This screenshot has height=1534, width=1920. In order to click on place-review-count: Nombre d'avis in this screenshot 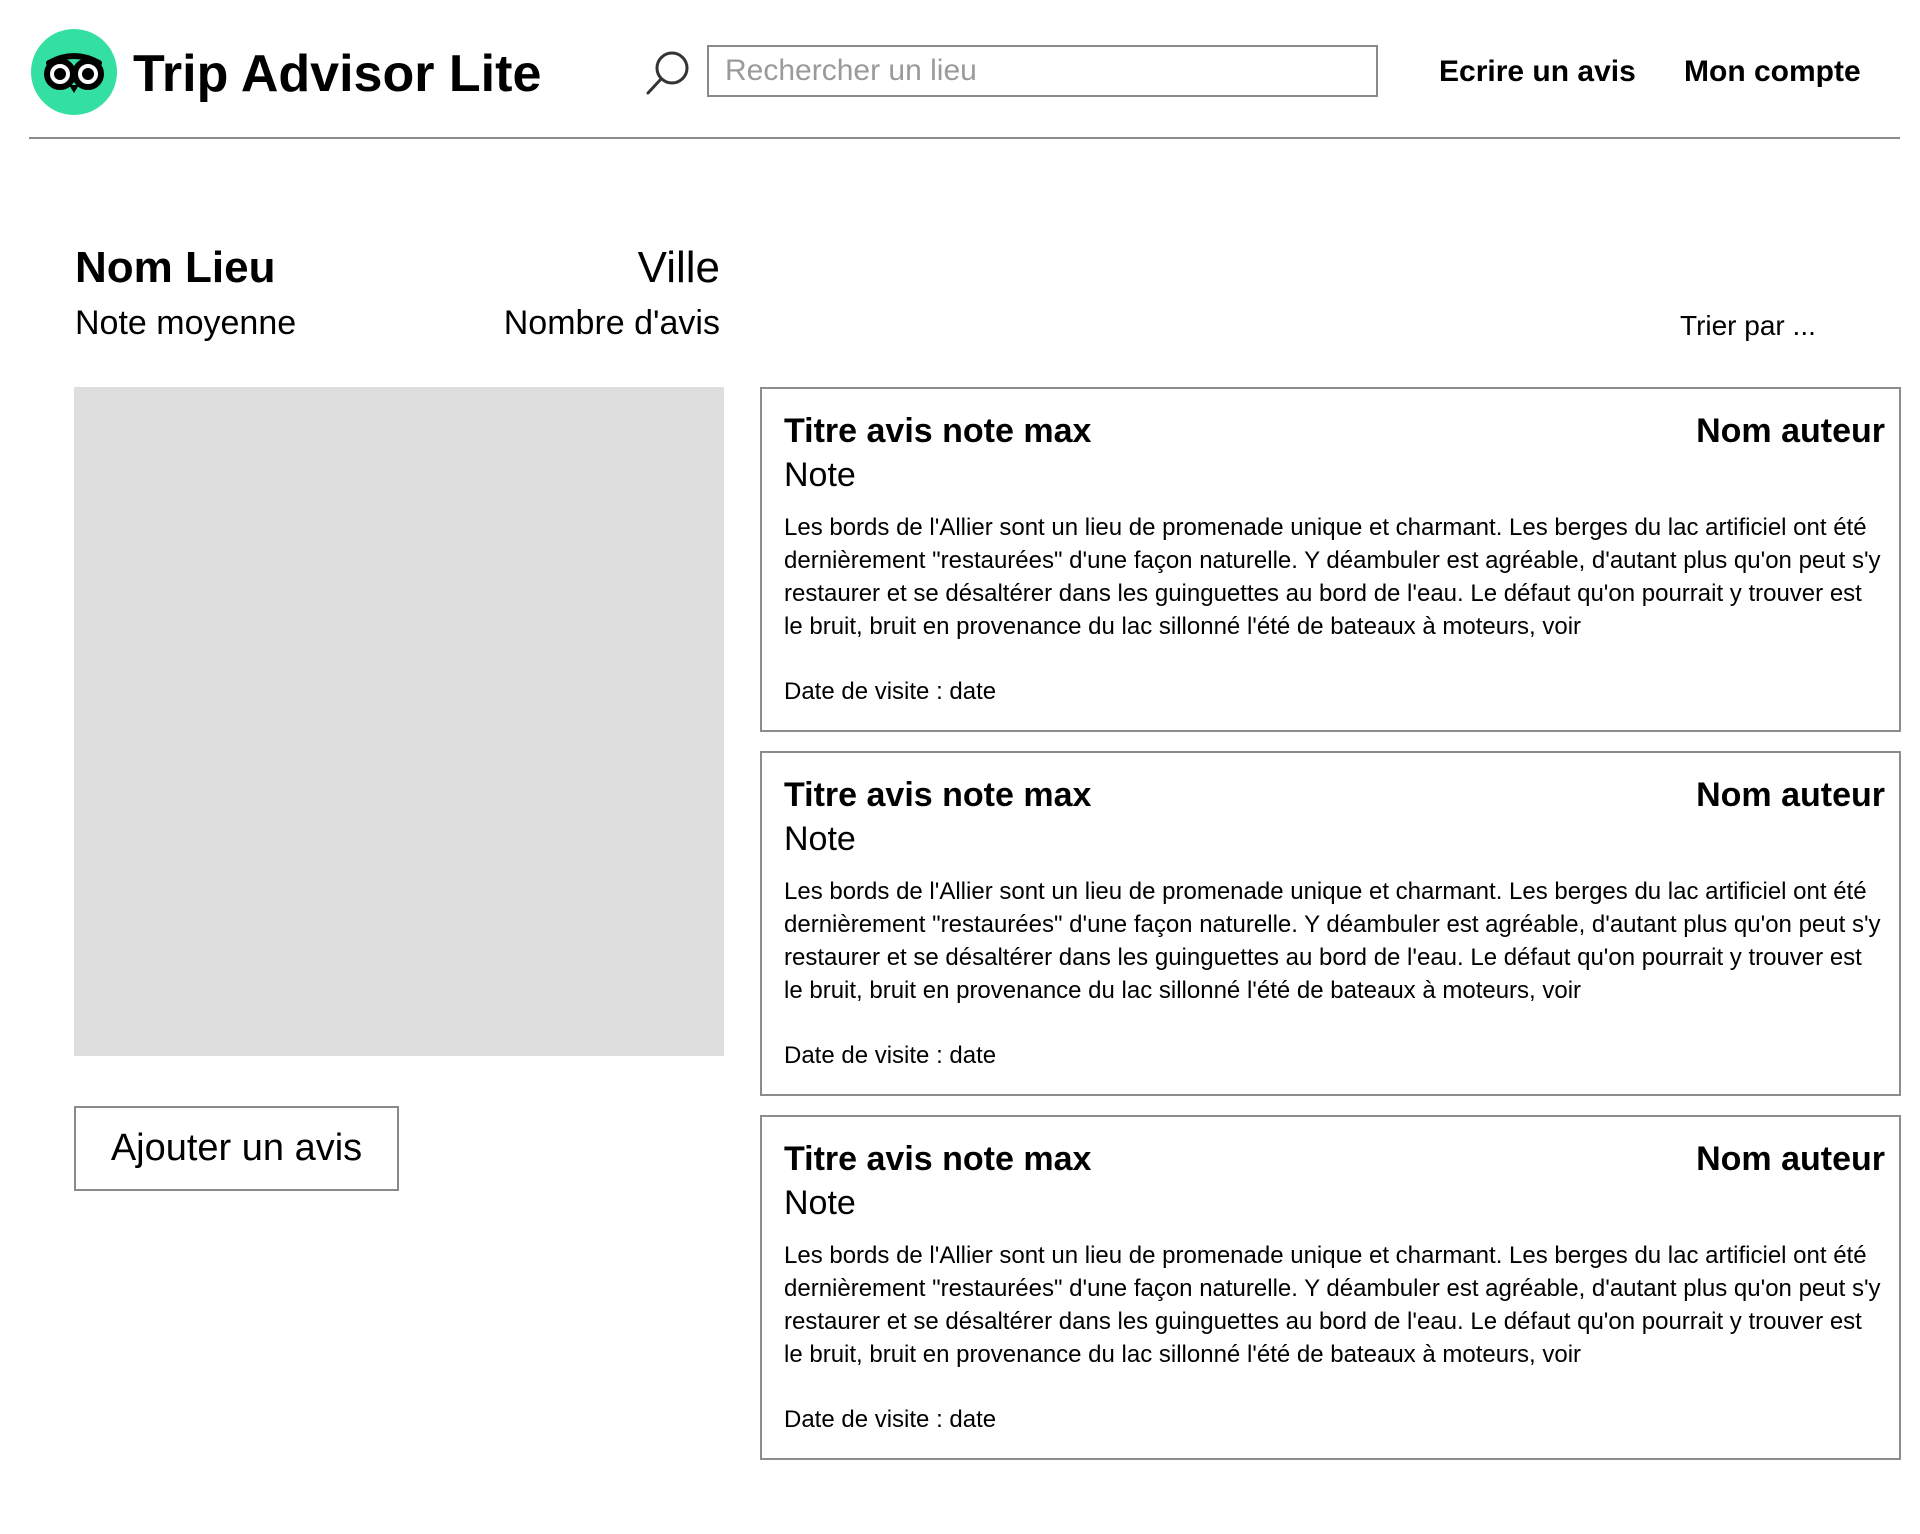, I will do `click(611, 323)`.